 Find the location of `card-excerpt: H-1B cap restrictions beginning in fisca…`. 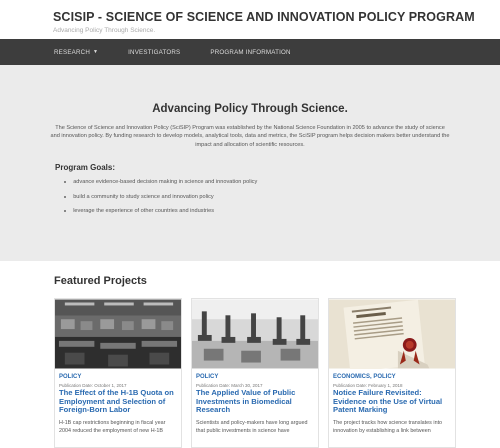

card-excerpt: H-1B cap restrictions beginning in fisca… is located at coordinates (112, 426).